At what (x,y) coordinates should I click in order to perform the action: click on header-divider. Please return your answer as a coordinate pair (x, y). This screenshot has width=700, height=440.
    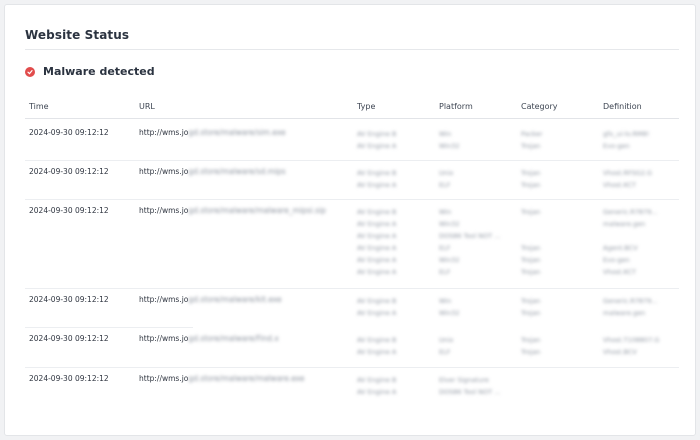
    Looking at the image, I should click on (352, 118).